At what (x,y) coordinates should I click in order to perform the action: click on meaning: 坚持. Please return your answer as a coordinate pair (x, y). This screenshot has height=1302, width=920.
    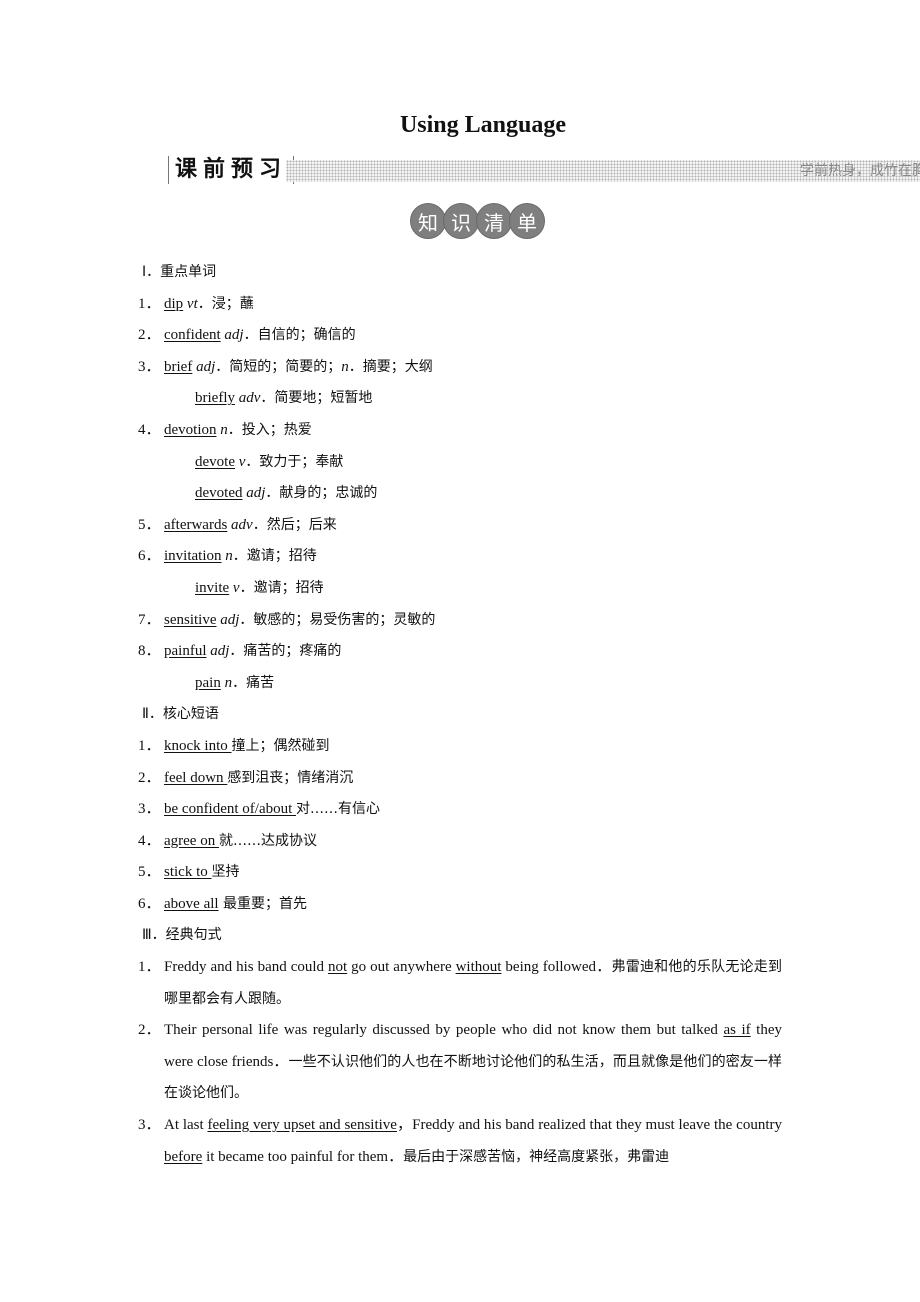
    Looking at the image, I should click on (225, 872).